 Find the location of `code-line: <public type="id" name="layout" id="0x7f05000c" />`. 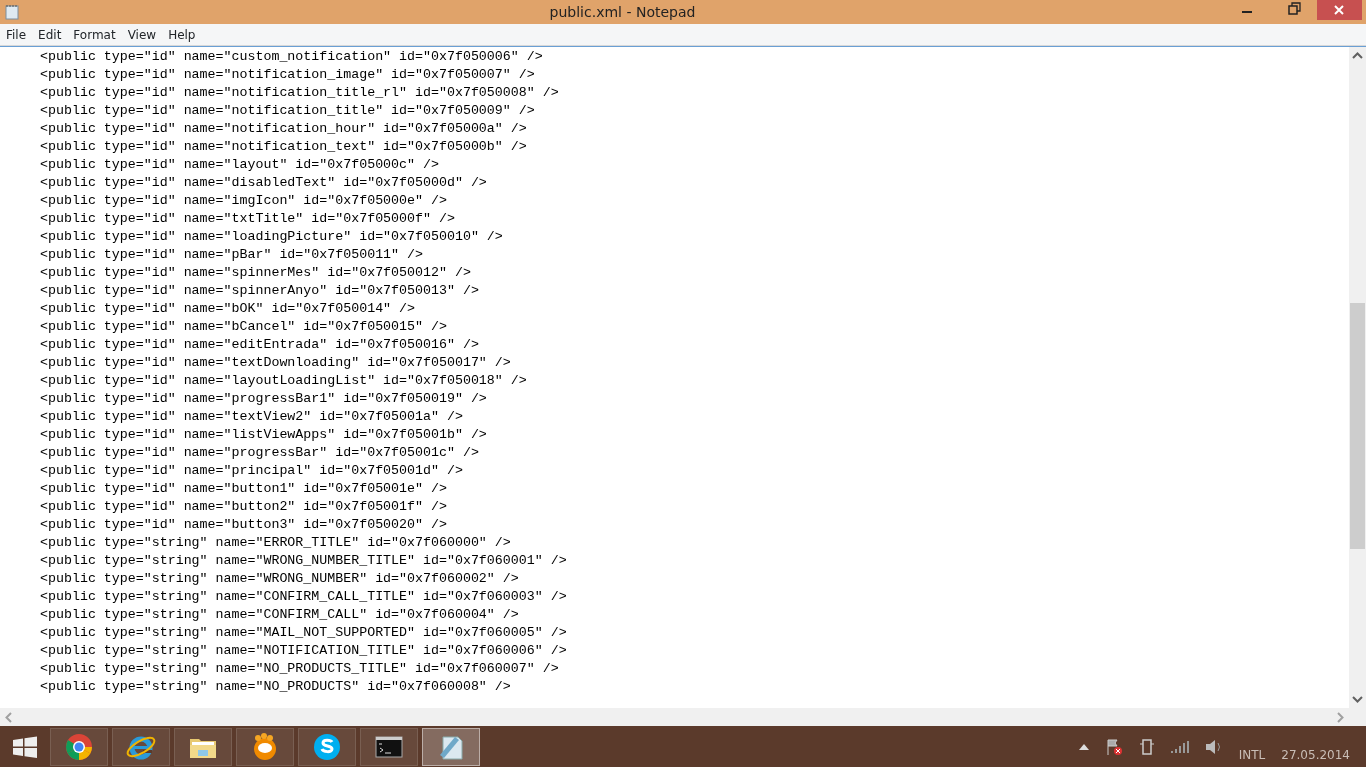

code-line: <public type="id" name="layout" id="0x7f05000c" /> is located at coordinates (239, 165).